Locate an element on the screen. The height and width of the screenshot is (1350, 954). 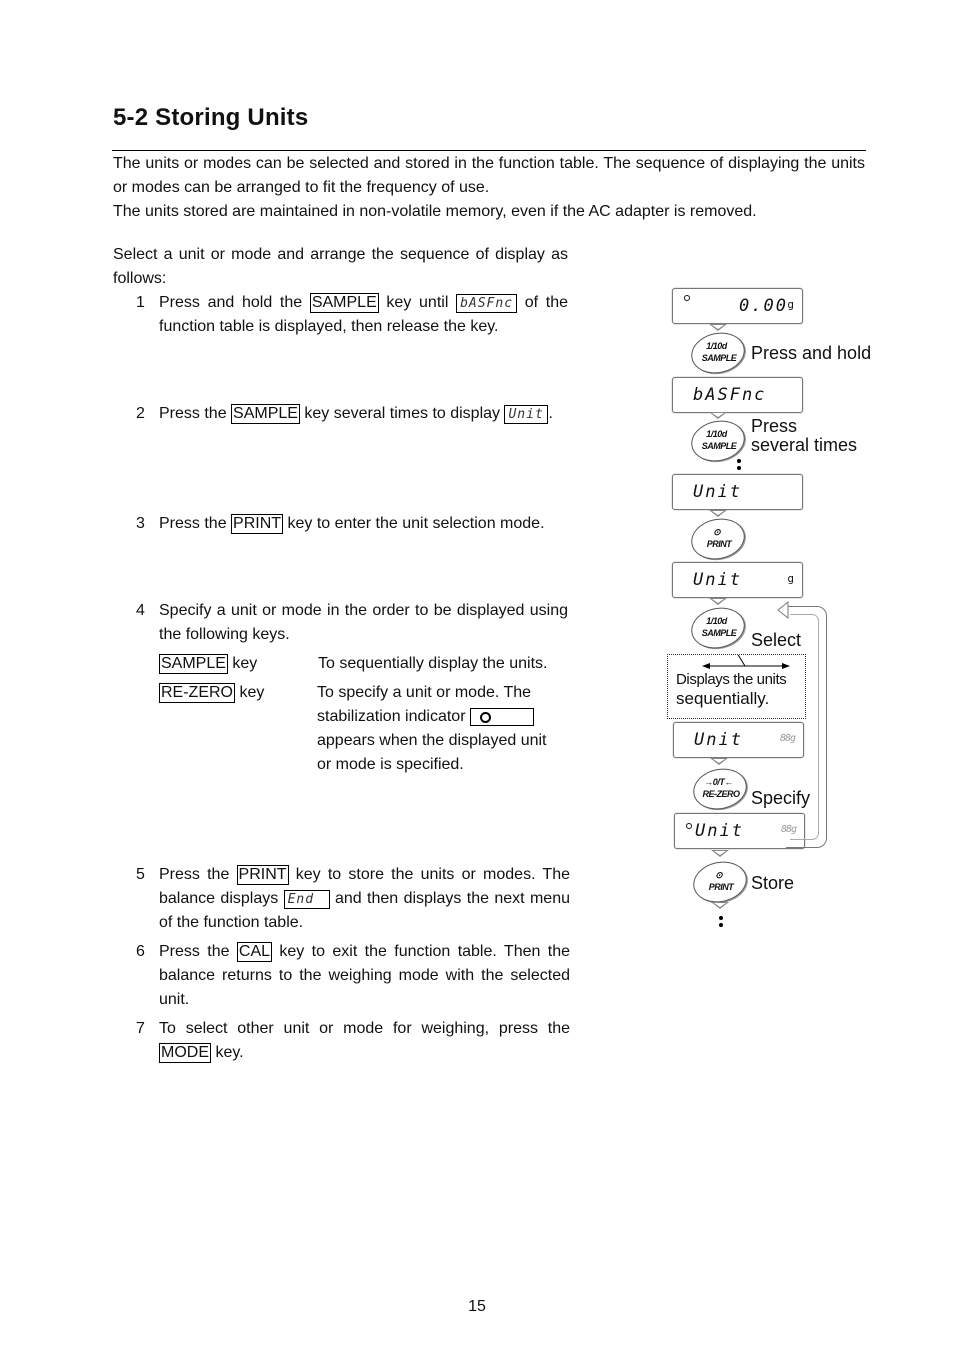
page-number: 15 is located at coordinates (477, 1306).